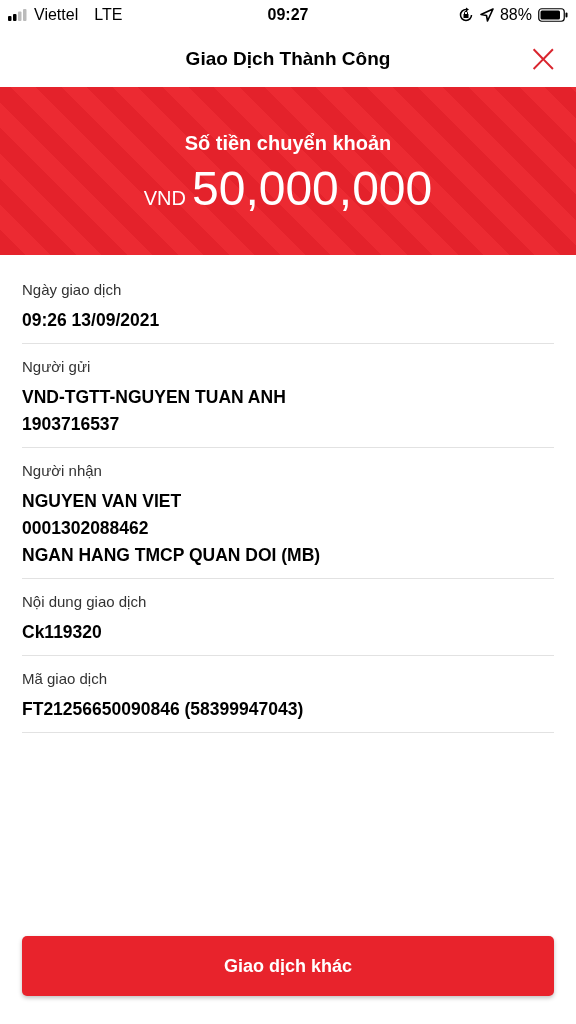 The image size is (576, 1024). I want to click on detail-value: 1903716537, so click(71, 424).